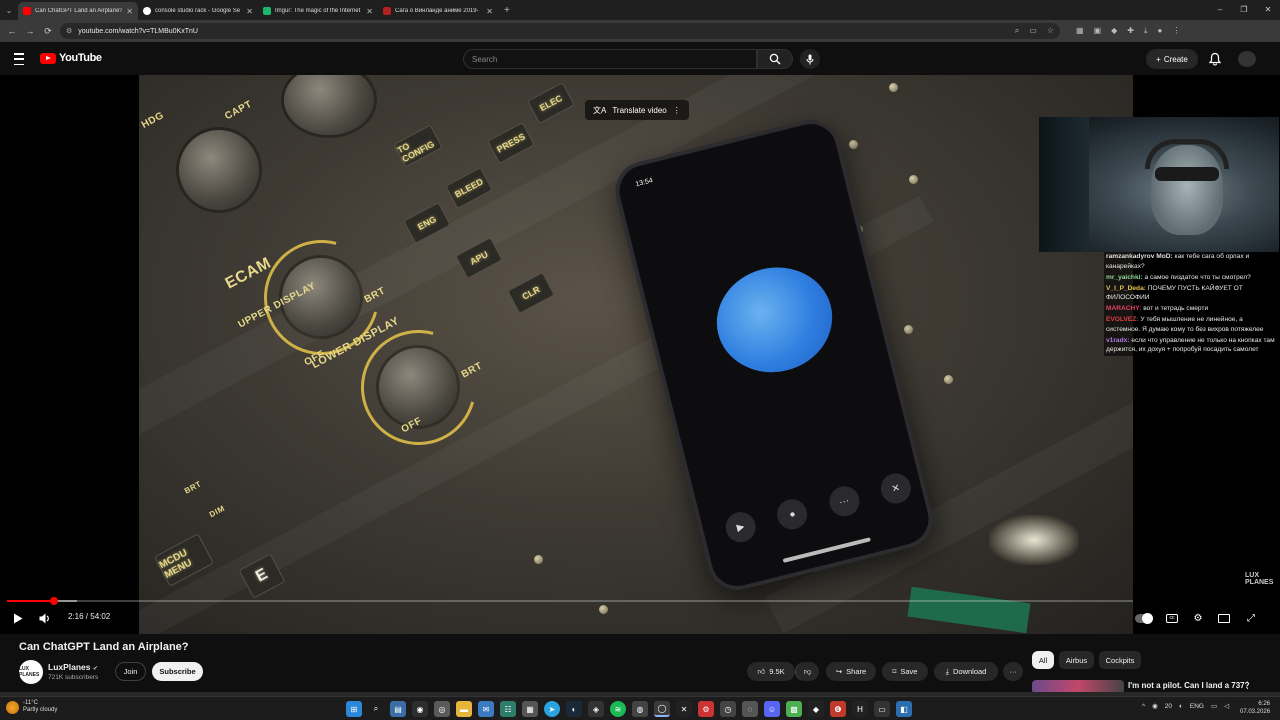 This screenshot has width=1280, height=720. I want to click on chip-airbus: Airbus, so click(1076, 660).